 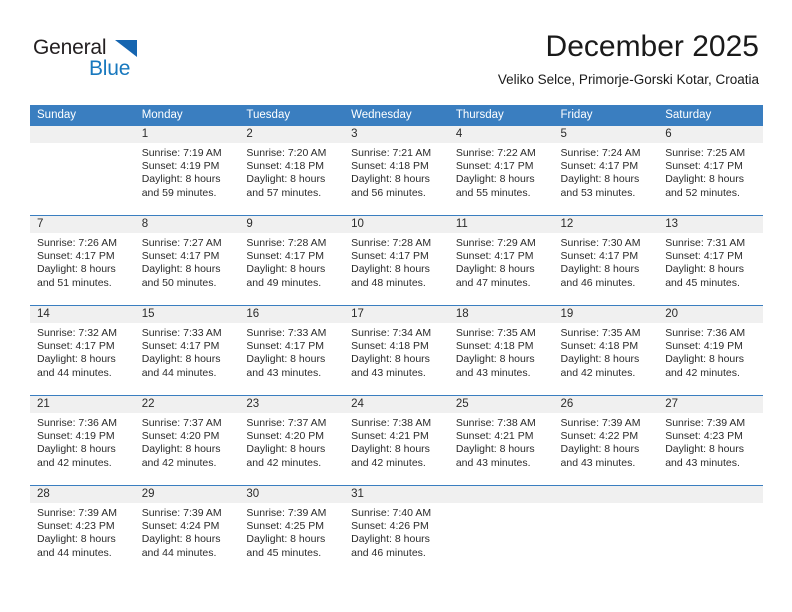 What do you see at coordinates (76, 526) in the screenshot?
I see `sunset-time: Sunset: 4:23 PM` at bounding box center [76, 526].